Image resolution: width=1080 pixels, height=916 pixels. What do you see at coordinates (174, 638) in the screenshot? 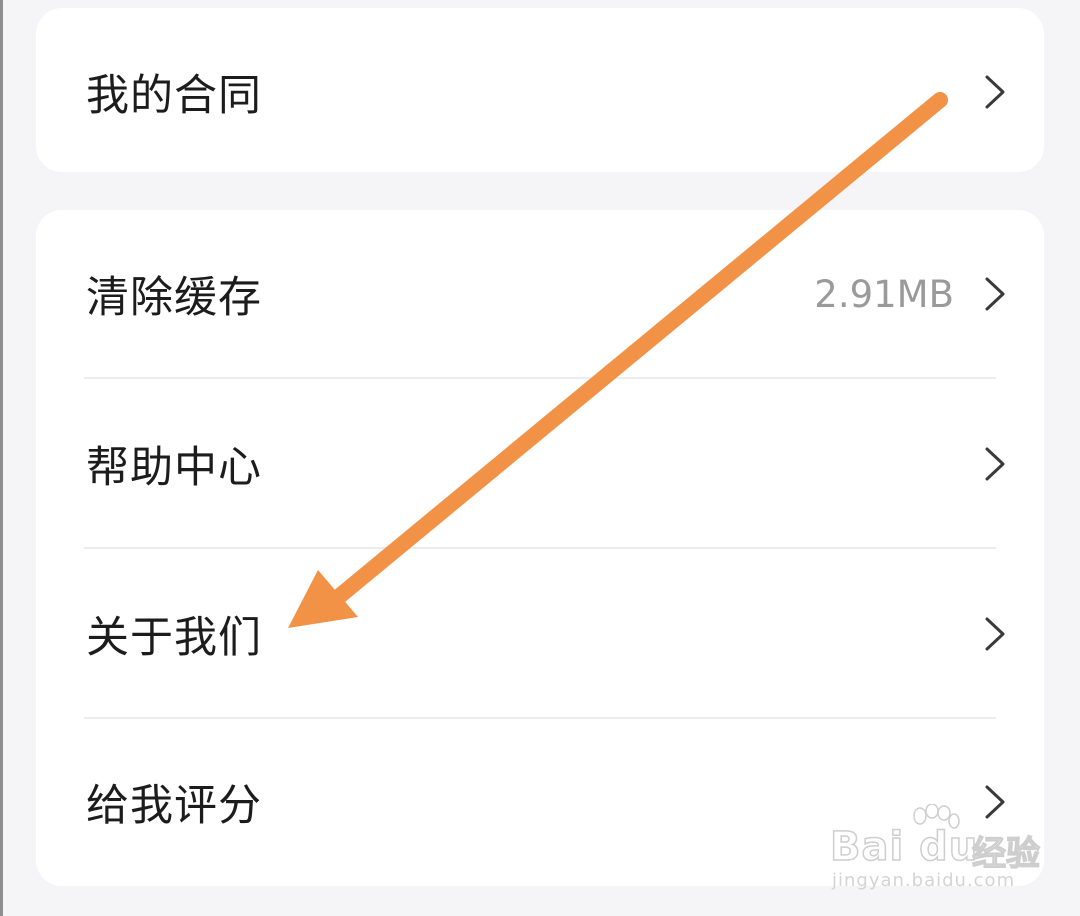
I see `menu-item-label: 关于我们` at bounding box center [174, 638].